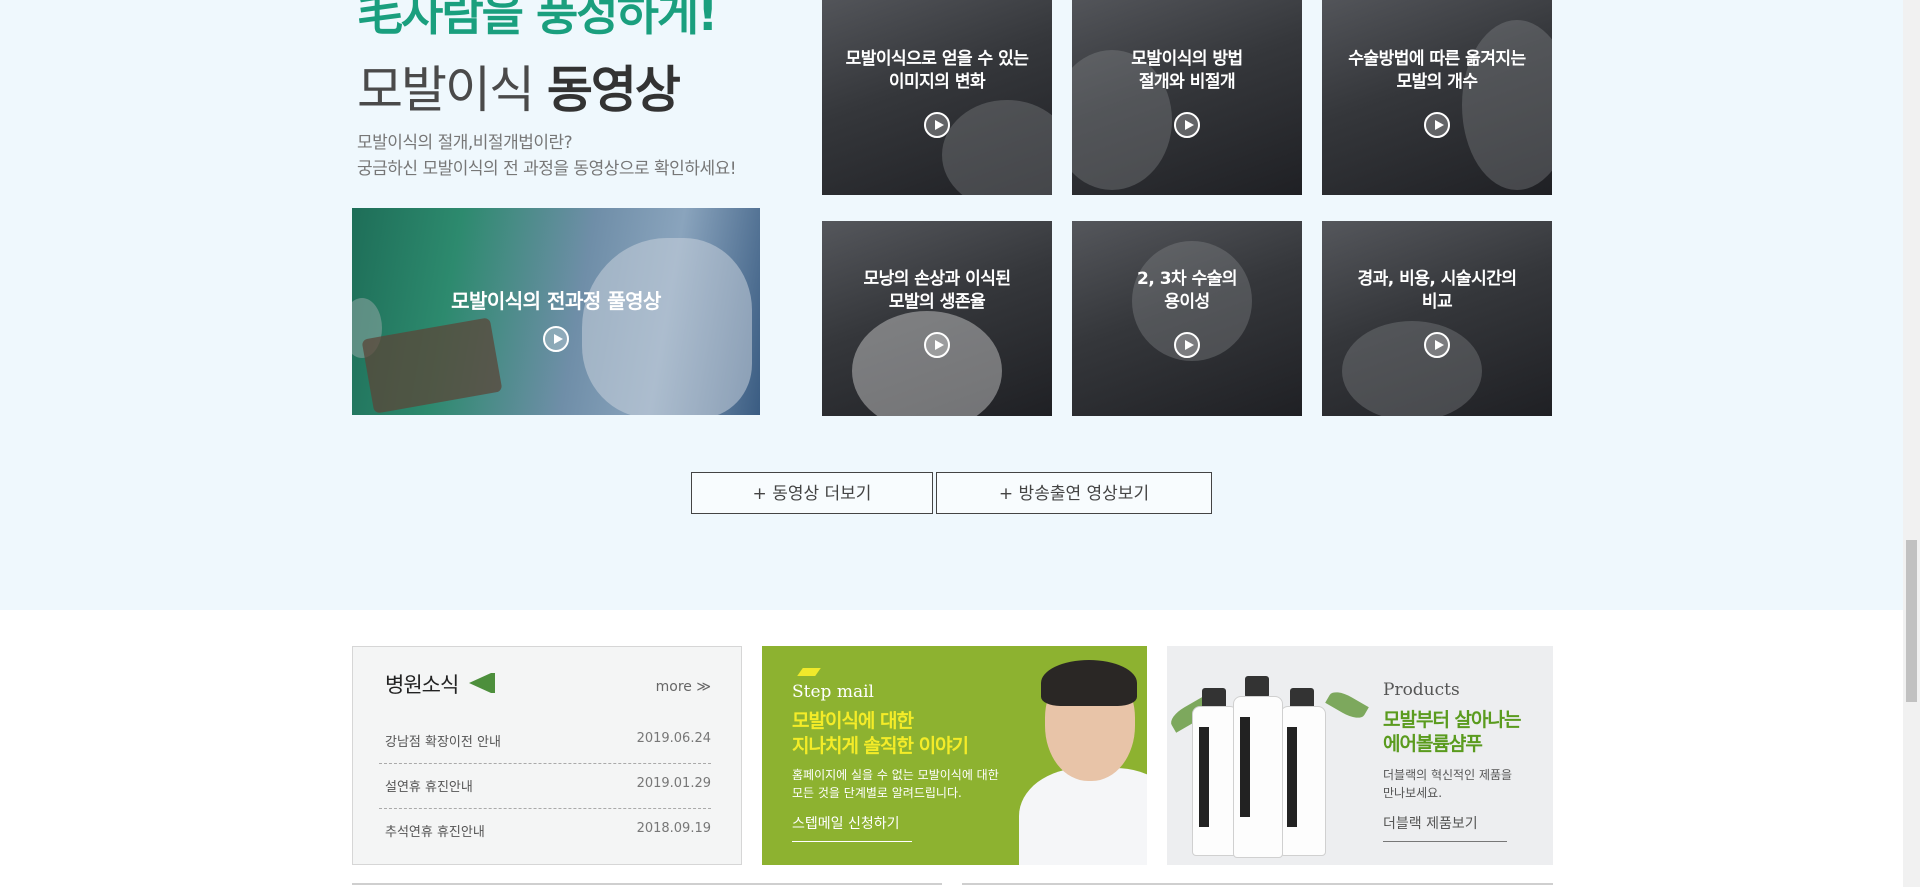 This screenshot has width=1920, height=887. What do you see at coordinates (429, 787) in the screenshot?
I see `news-item-title: 설연휴 휴진안내` at bounding box center [429, 787].